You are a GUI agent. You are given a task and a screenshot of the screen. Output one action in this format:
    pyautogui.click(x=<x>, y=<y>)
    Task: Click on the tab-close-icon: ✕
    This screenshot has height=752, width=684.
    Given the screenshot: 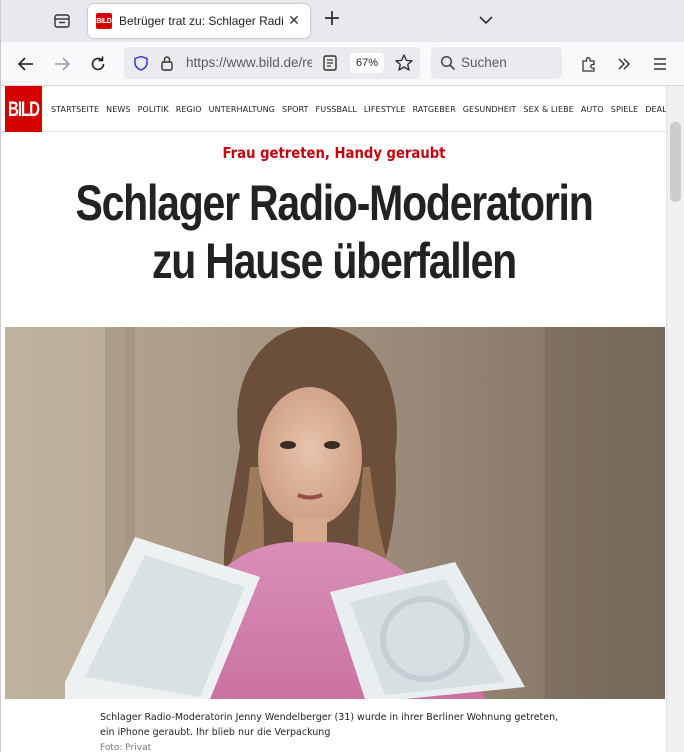 What is the action you would take?
    pyautogui.click(x=294, y=21)
    